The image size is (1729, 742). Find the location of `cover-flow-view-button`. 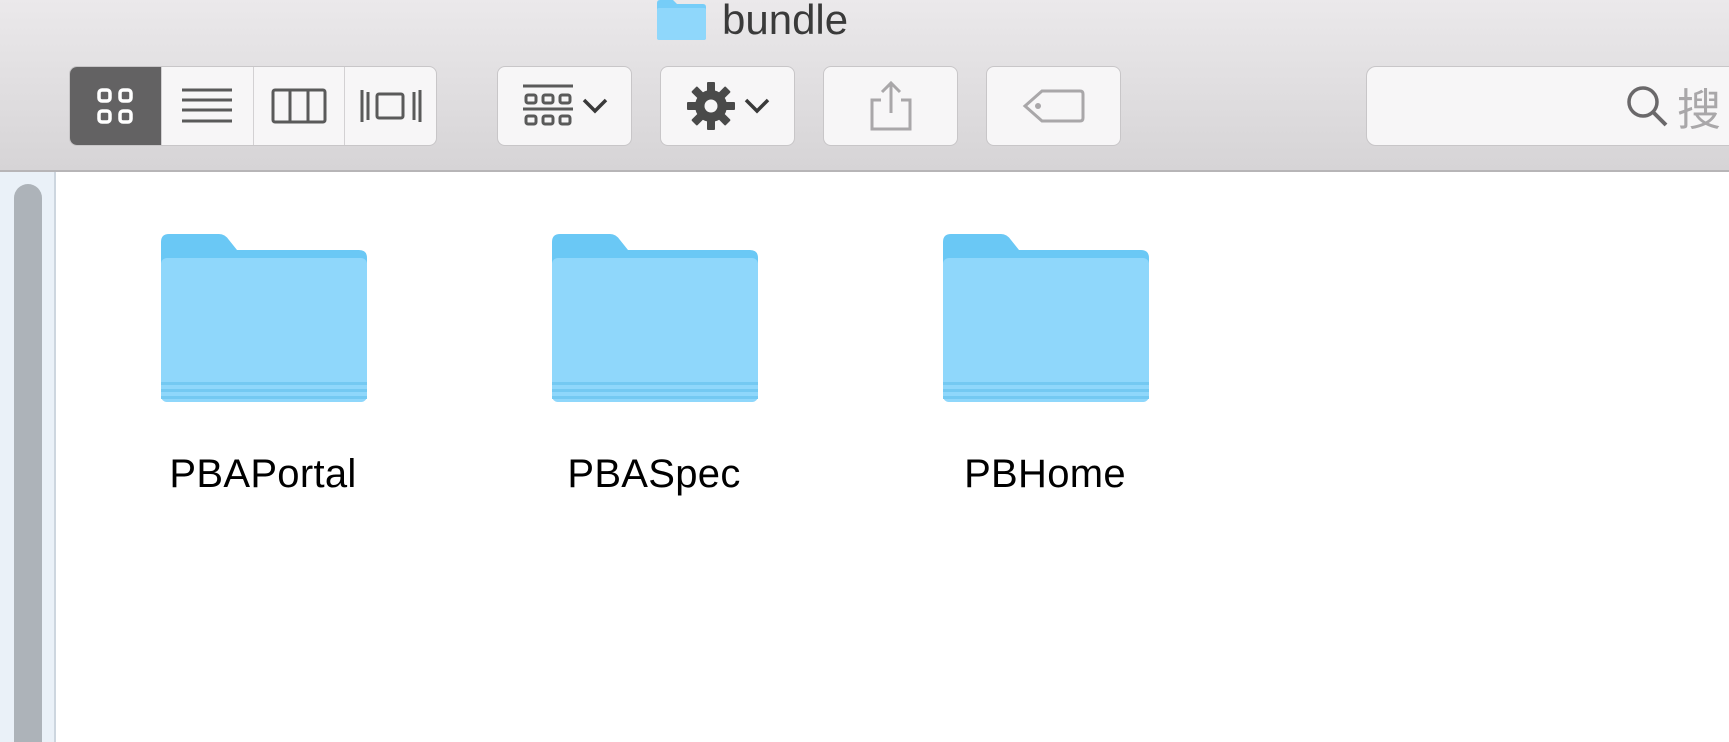

cover-flow-view-button is located at coordinates (390, 106).